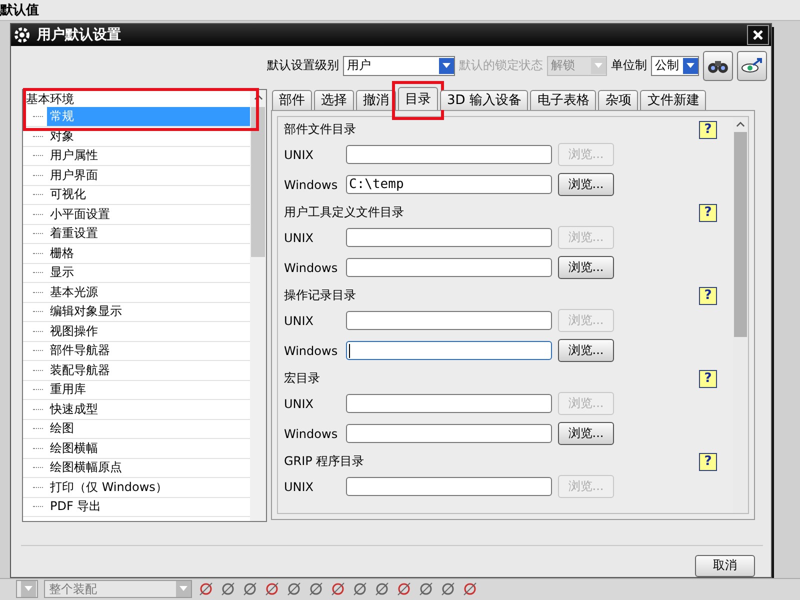  I want to click on find-button, so click(718, 65).